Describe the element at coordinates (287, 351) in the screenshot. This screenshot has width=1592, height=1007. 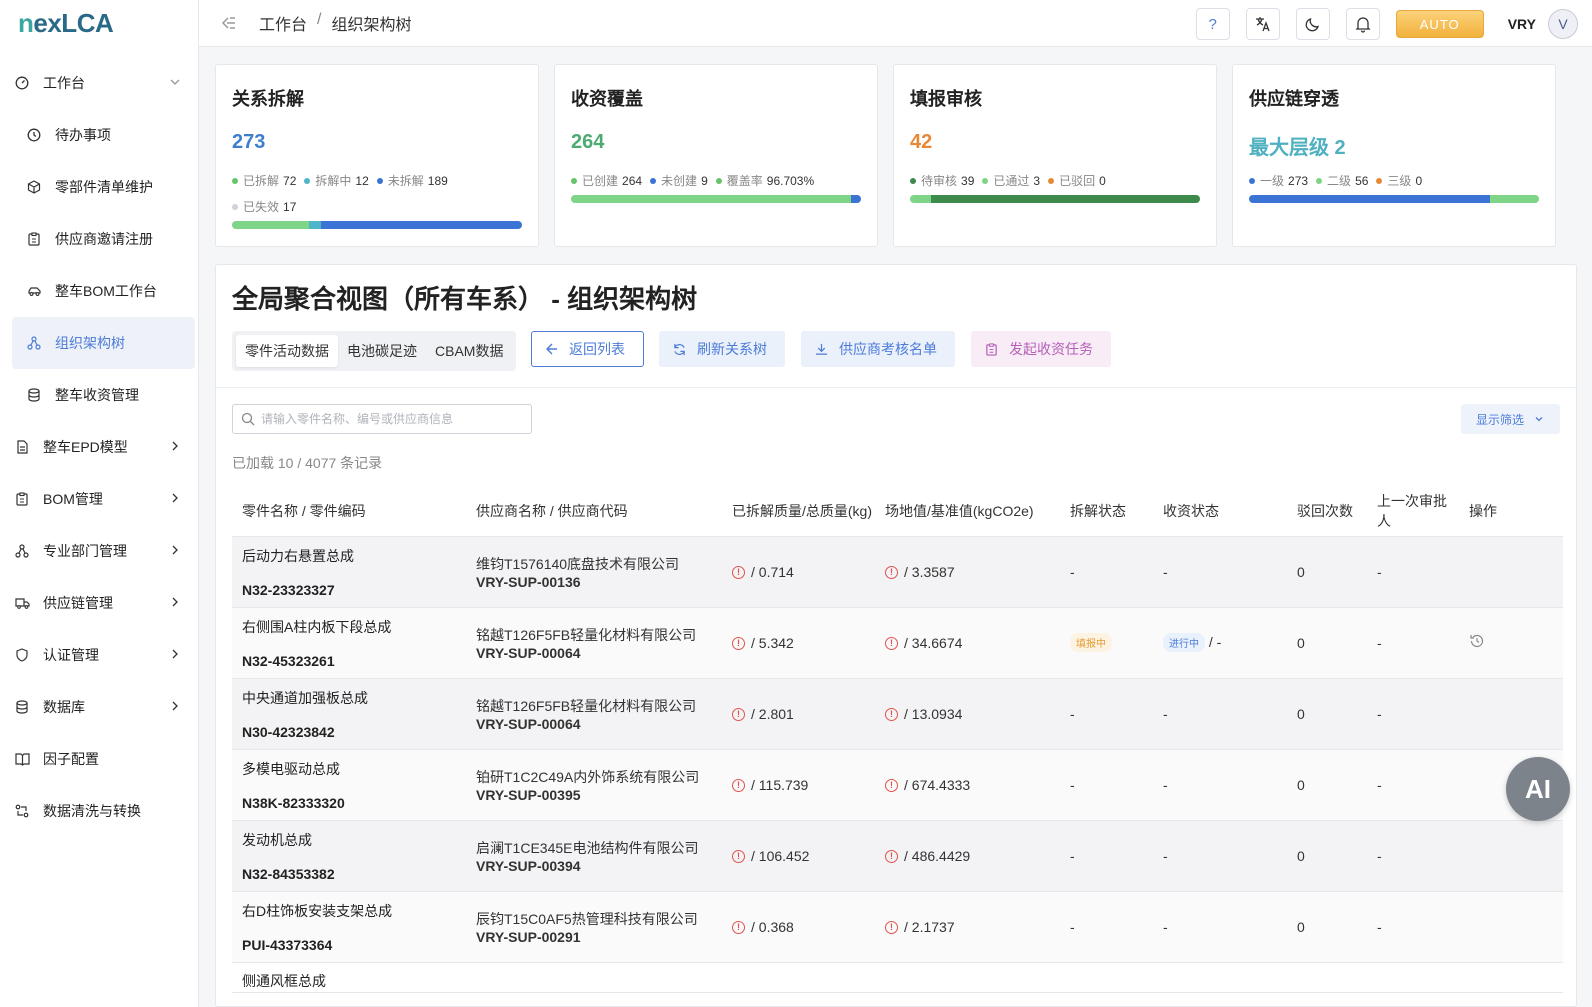
I see `tab-0: 零件活动数据` at that location.